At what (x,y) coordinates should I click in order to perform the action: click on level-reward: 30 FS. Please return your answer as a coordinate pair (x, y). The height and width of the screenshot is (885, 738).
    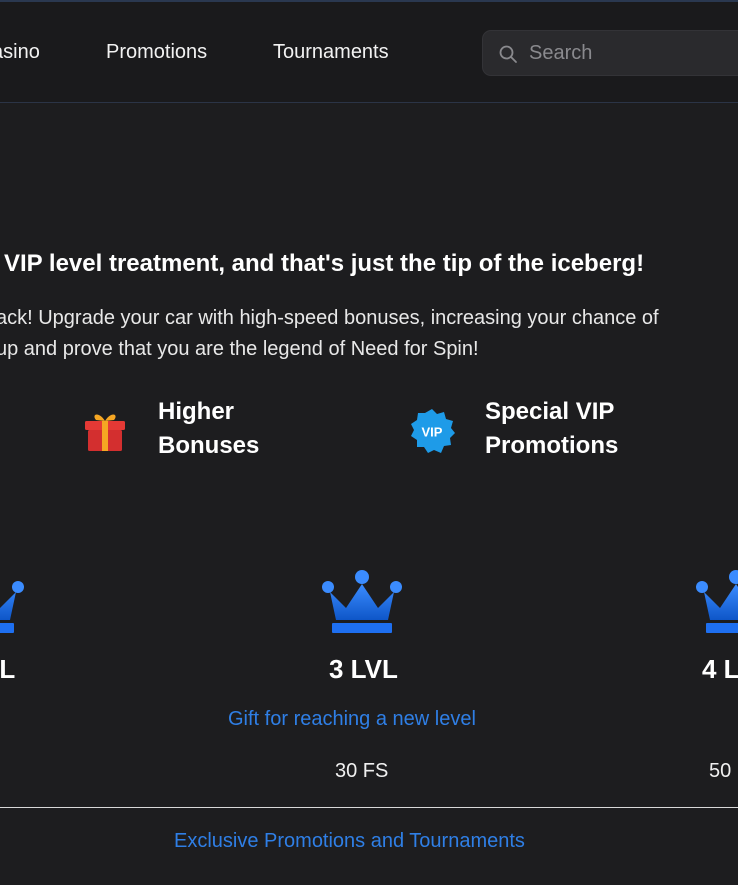
    Looking at the image, I should click on (362, 771).